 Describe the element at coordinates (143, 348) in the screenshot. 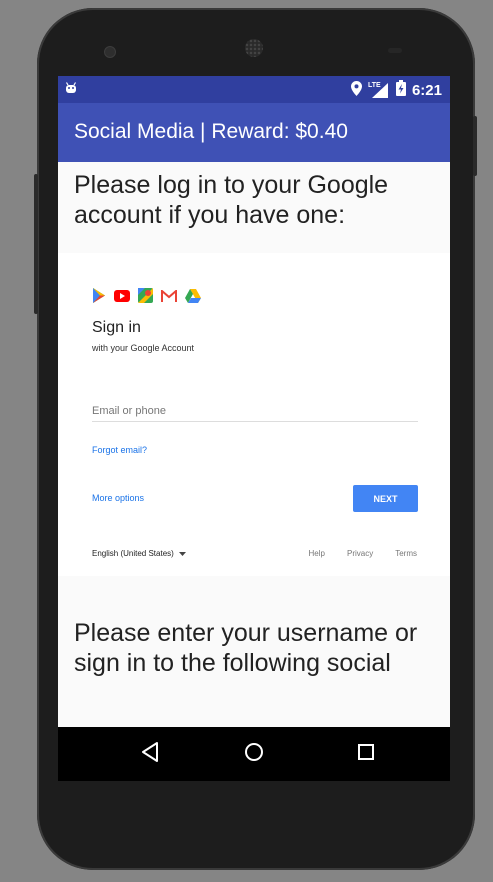

I see `signin-subtitle: with your Google Account` at that location.